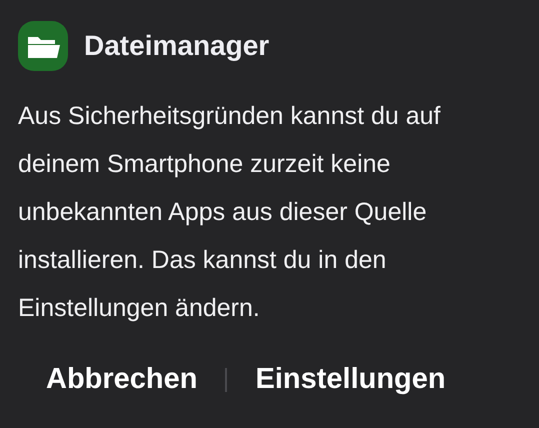 The width and height of the screenshot is (539, 428). Describe the element at coordinates (177, 46) in the screenshot. I see `dialog-title: Dateimanager` at that location.